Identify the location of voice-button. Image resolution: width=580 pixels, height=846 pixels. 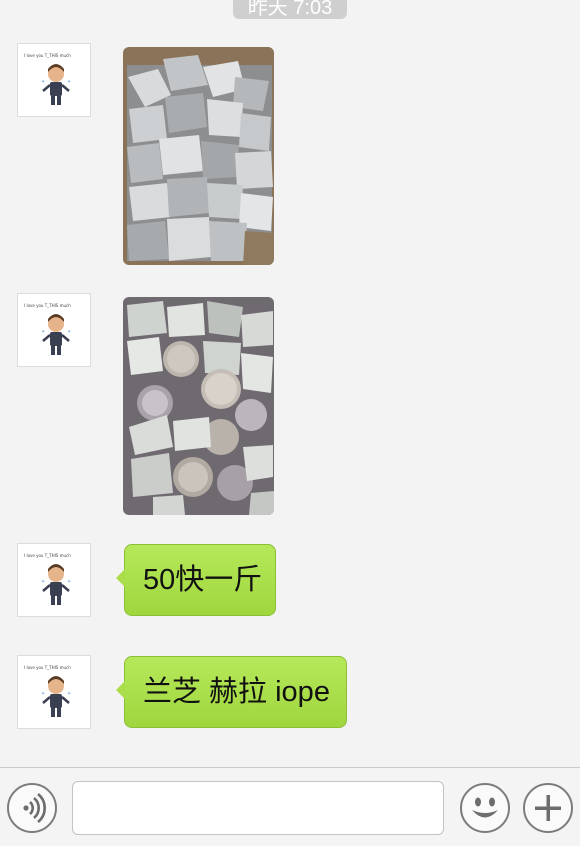
(32, 808).